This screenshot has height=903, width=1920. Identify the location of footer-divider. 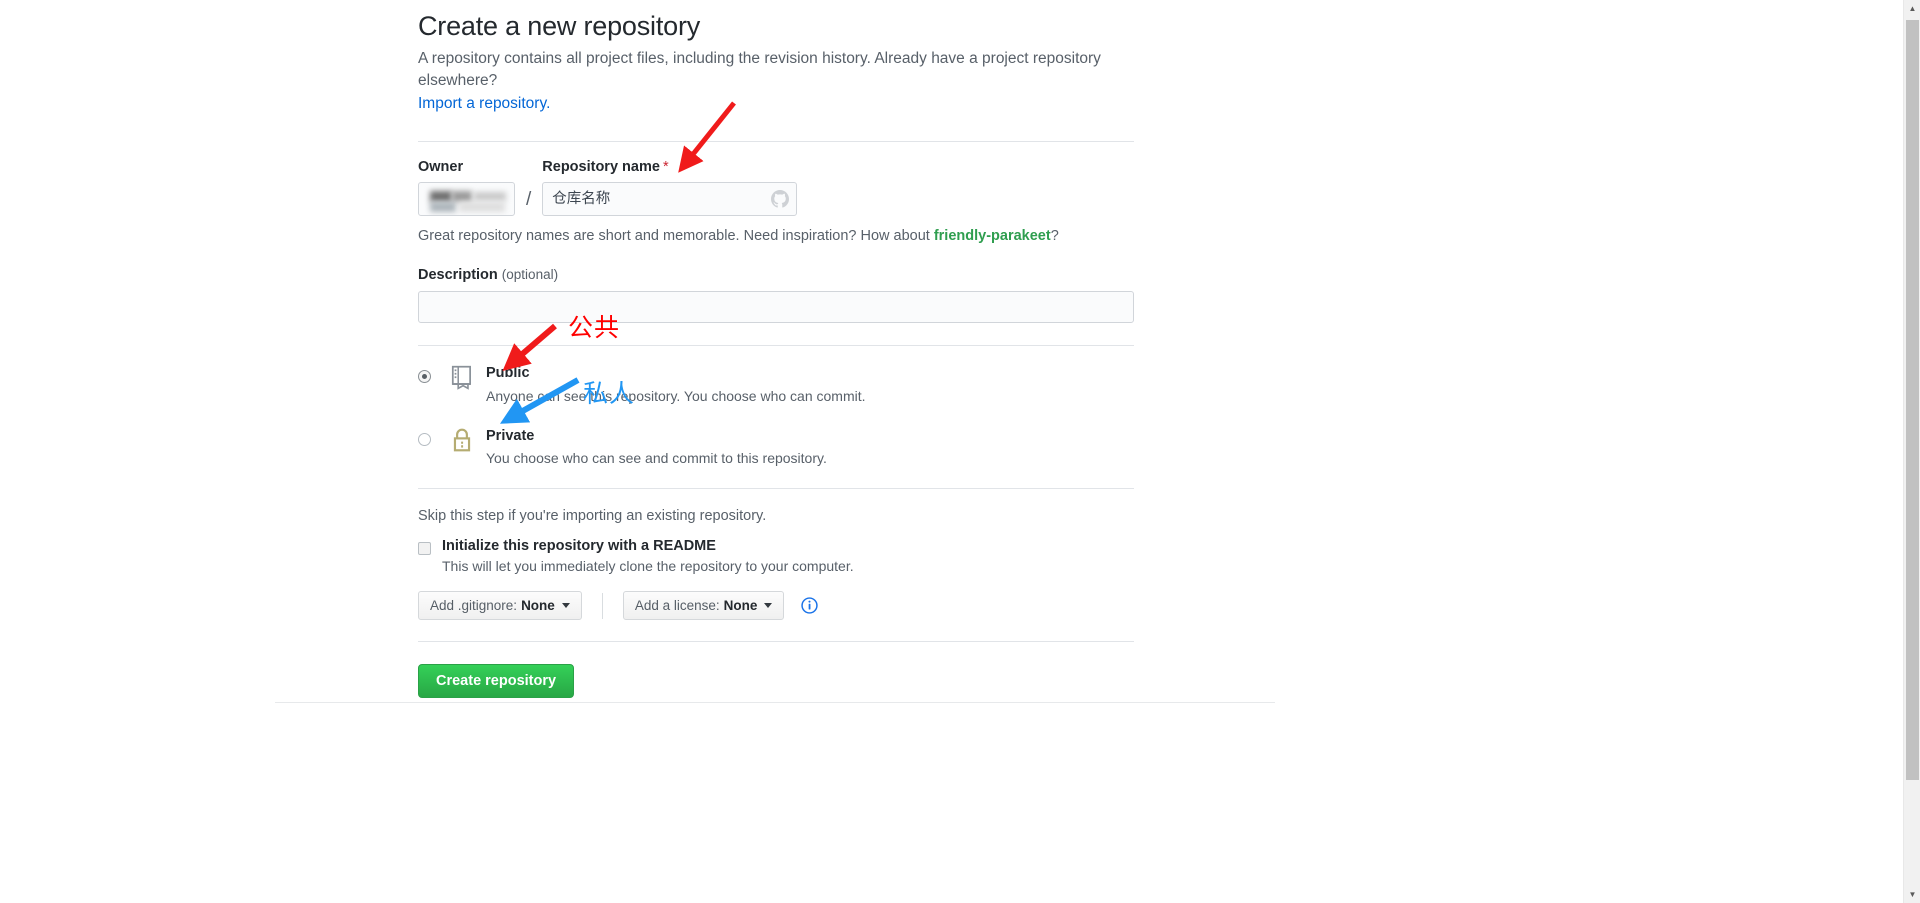
(775, 702).